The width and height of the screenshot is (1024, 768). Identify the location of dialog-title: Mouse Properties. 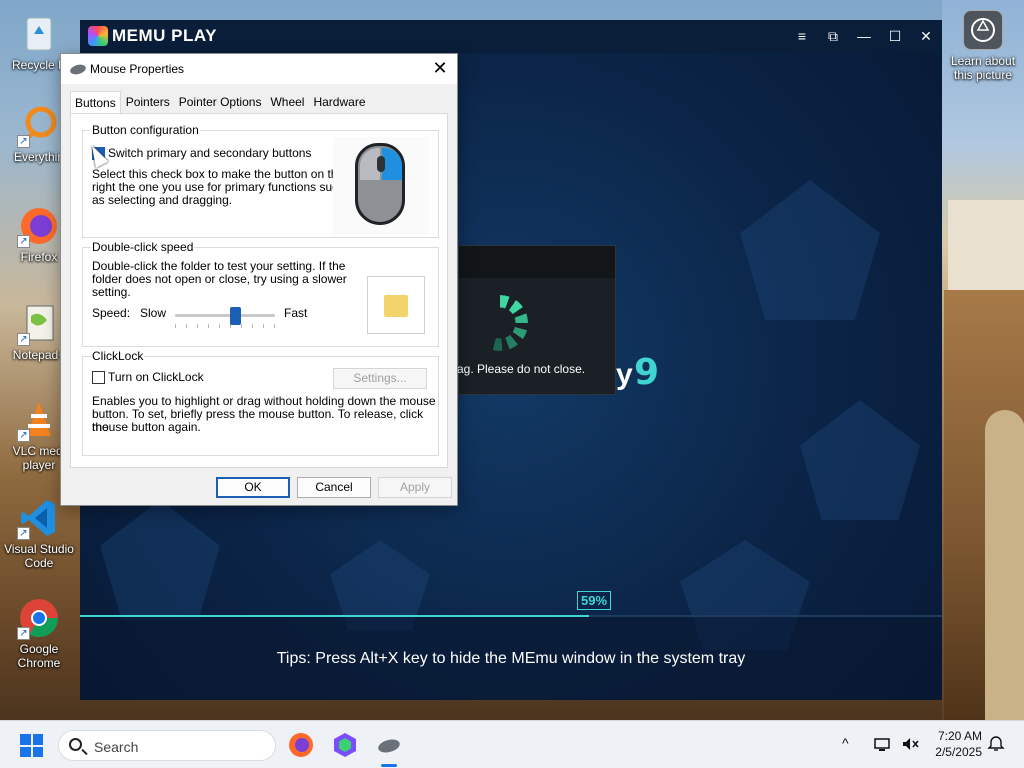
(137, 69).